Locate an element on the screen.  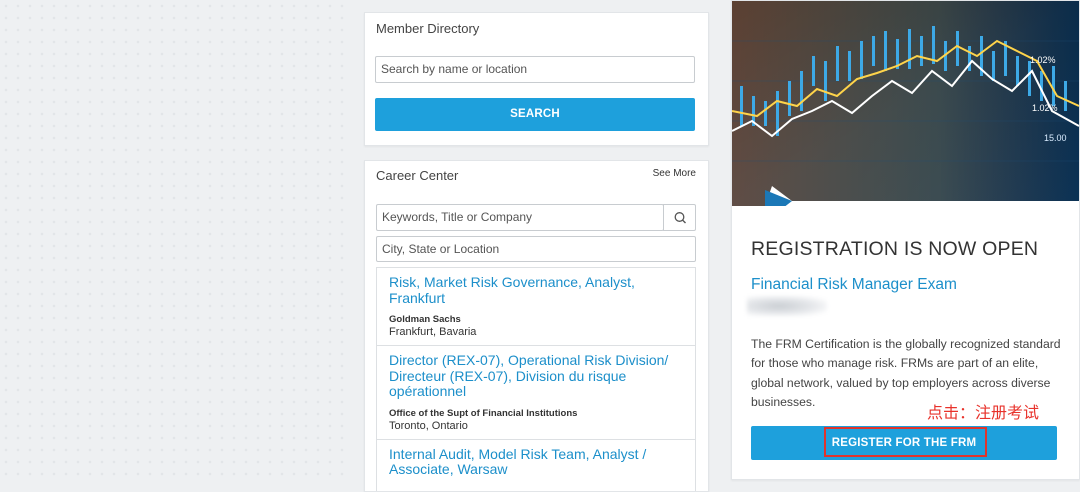
search-icon is located at coordinates (680, 218).